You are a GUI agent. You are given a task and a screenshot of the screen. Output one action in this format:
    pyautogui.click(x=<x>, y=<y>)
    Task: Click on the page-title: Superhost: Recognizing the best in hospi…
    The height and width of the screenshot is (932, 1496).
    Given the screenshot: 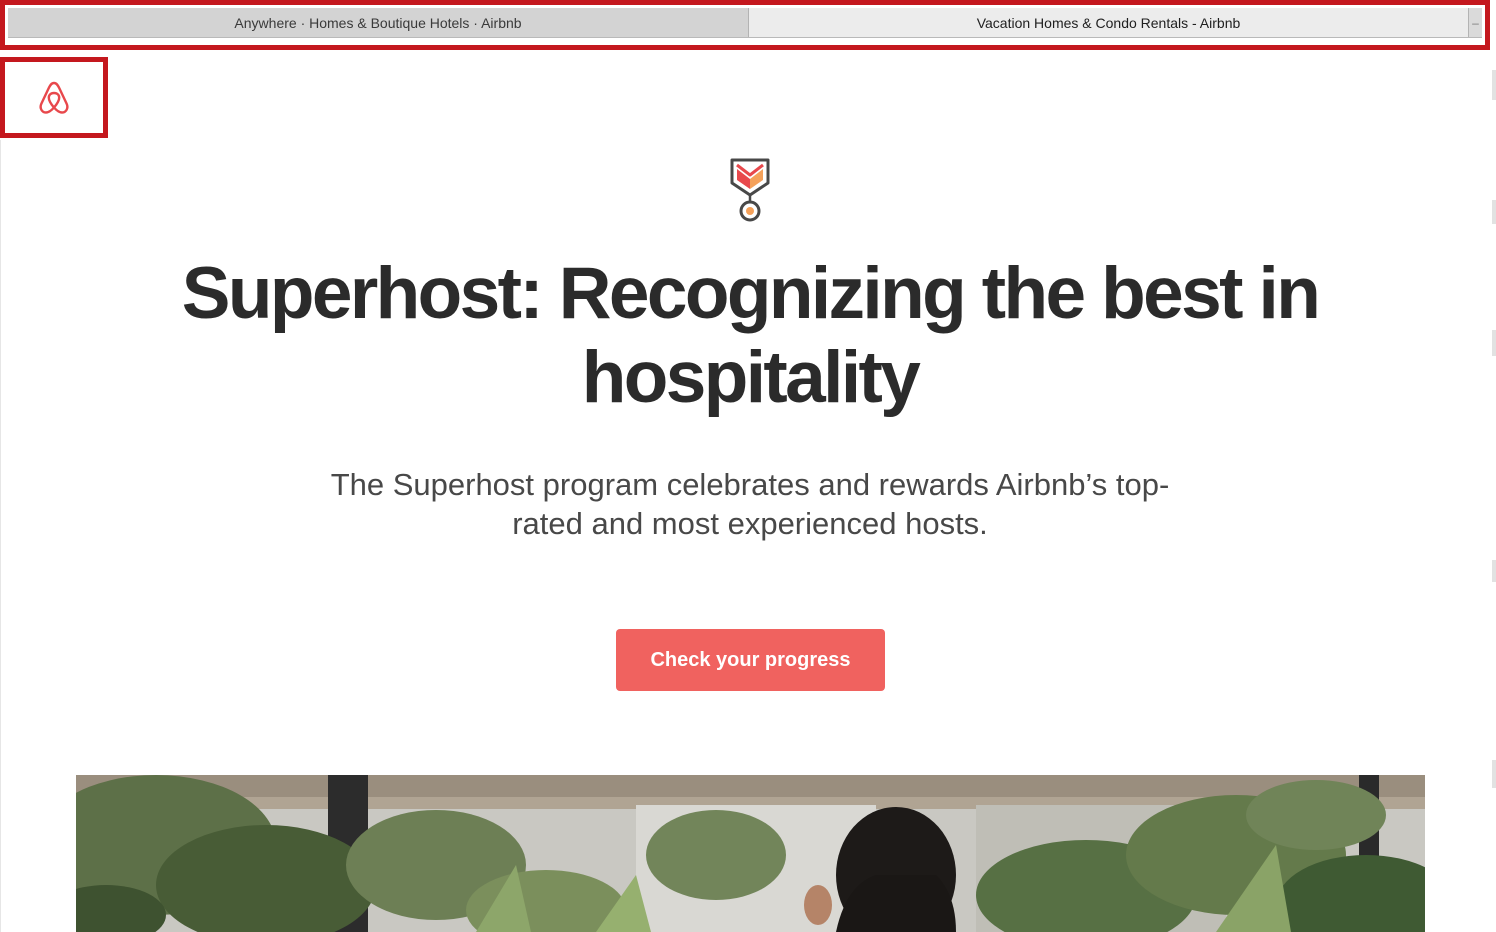 What is the action you would take?
    pyautogui.click(x=751, y=335)
    